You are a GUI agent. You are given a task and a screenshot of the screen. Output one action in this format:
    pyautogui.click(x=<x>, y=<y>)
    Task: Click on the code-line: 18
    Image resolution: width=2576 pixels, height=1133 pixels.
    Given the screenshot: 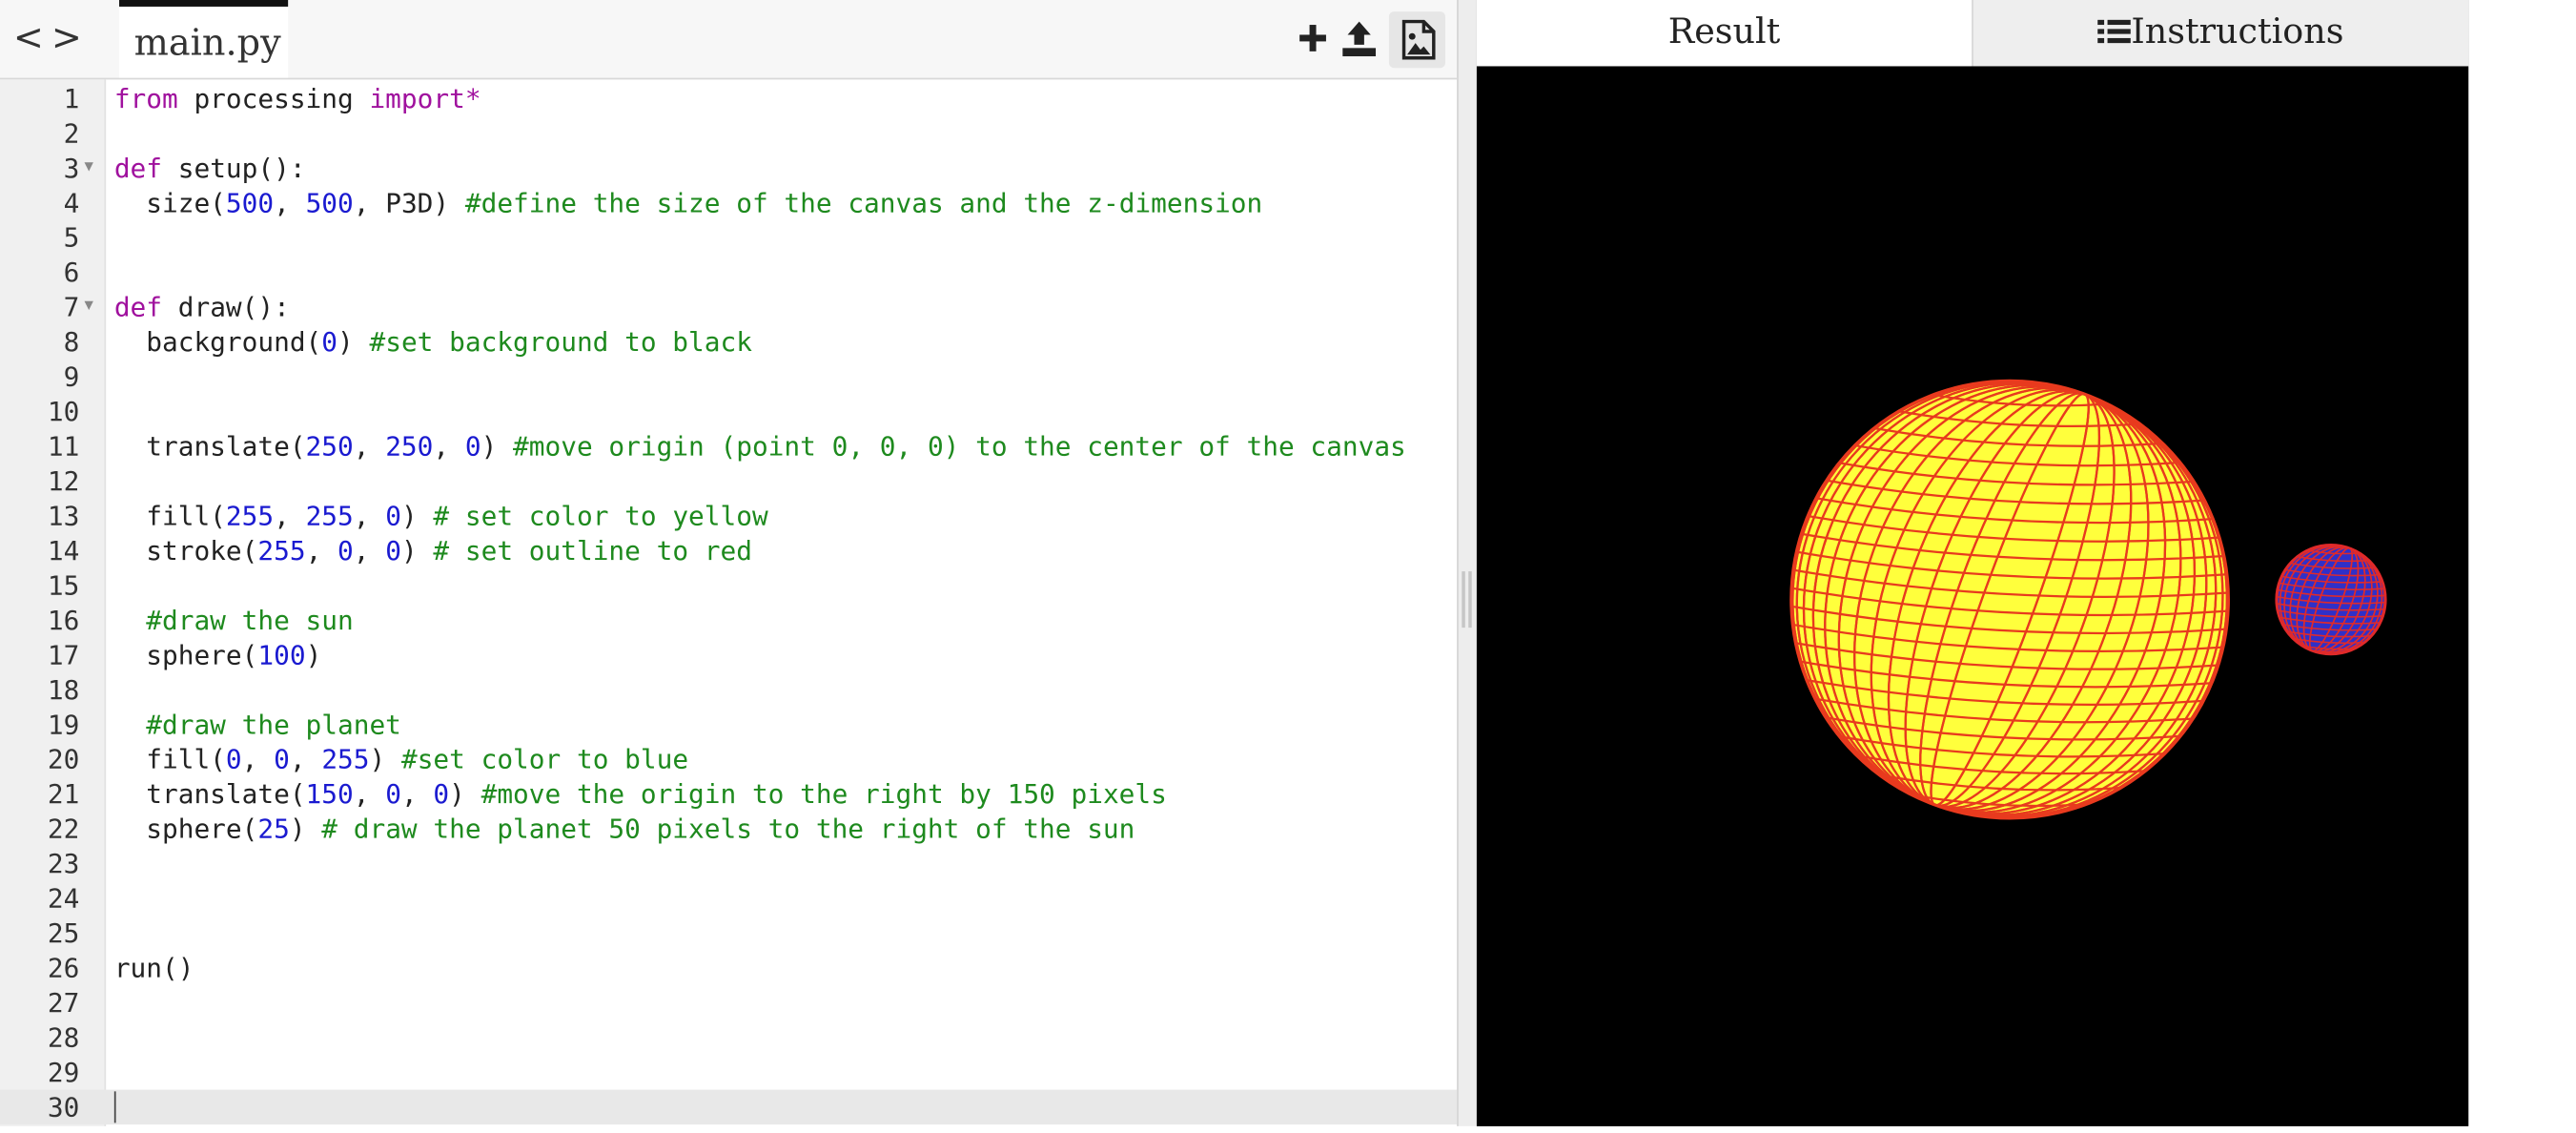 What is the action you would take?
    pyautogui.click(x=728, y=689)
    